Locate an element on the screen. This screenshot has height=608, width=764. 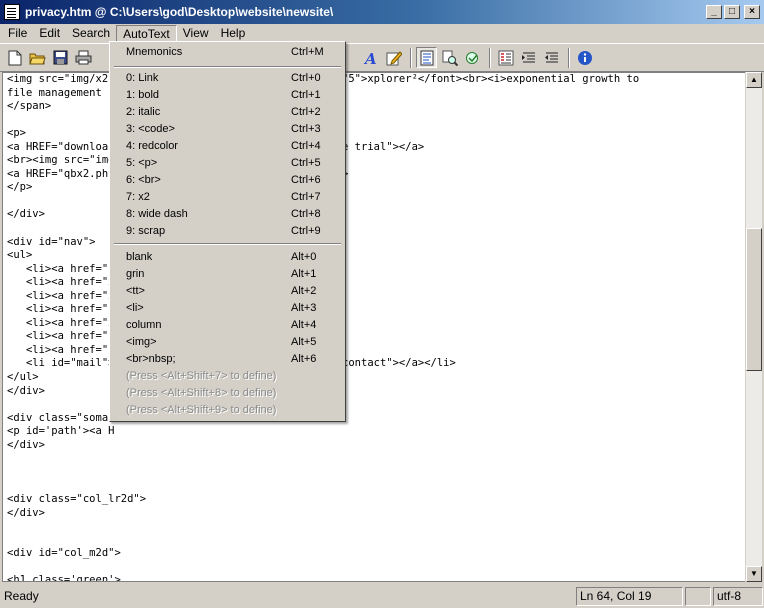
menu-item-autotext-ctrl: 9: scrap Ctrl+9 is located at coordinates (227, 231).